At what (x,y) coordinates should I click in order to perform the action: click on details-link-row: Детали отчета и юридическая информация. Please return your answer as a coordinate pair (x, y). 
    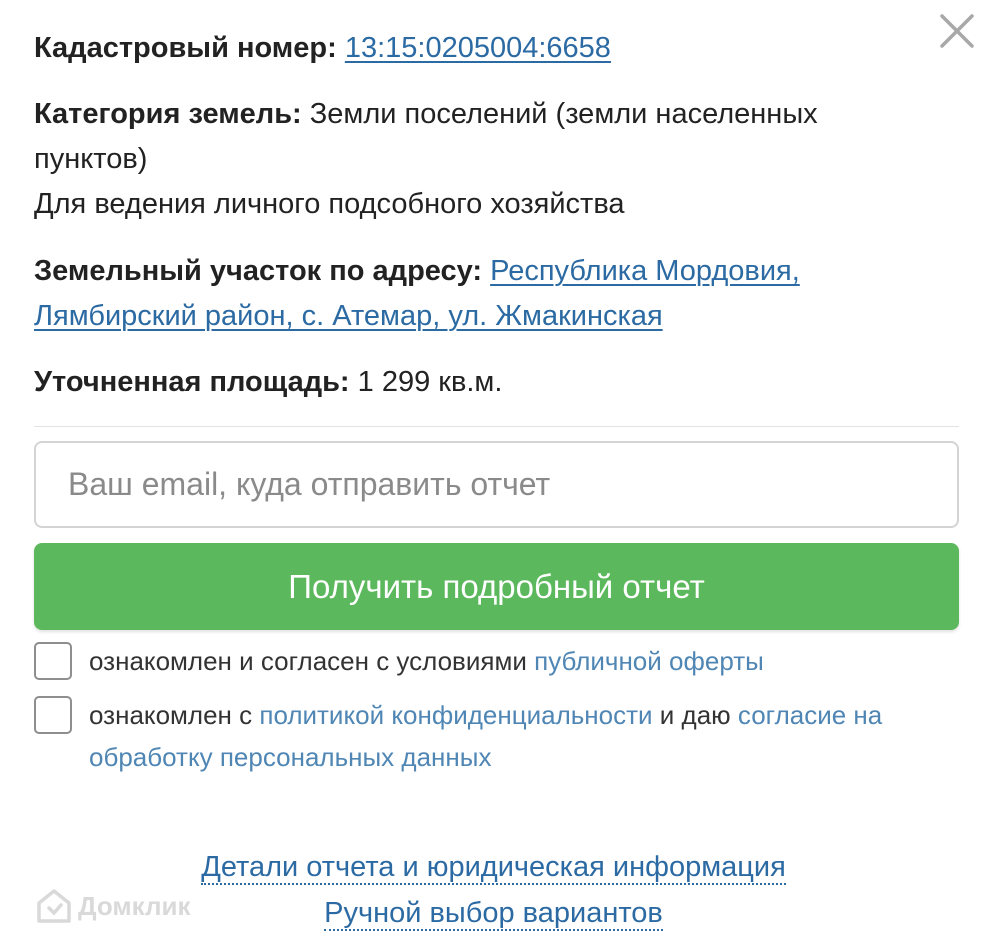
    Looking at the image, I should click on (493, 867).